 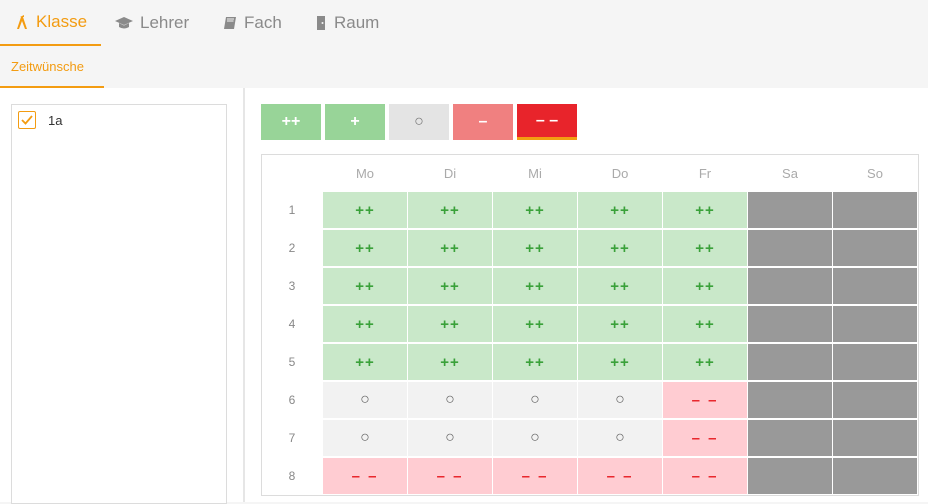 I want to click on tab-label: Raum, so click(x=357, y=22).